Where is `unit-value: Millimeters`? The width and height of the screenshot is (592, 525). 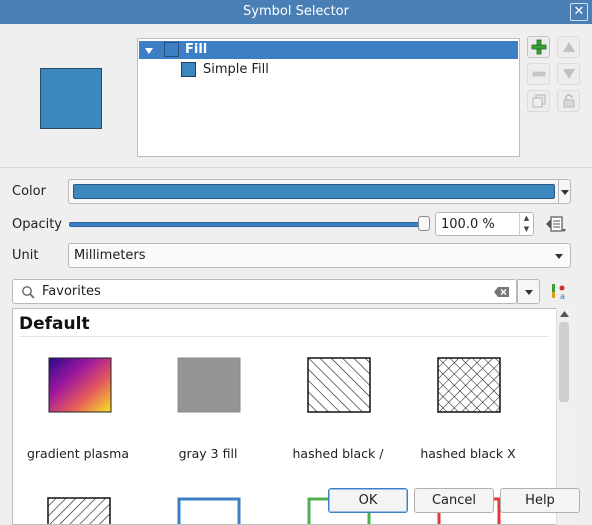 unit-value: Millimeters is located at coordinates (110, 255).